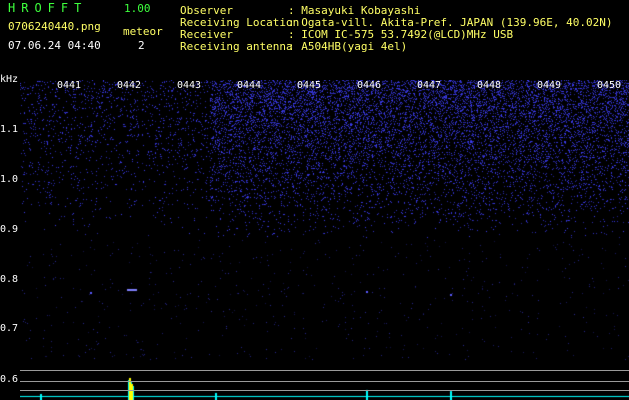  What do you see at coordinates (69, 85) in the screenshot?
I see `x-tick: 0441` at bounding box center [69, 85].